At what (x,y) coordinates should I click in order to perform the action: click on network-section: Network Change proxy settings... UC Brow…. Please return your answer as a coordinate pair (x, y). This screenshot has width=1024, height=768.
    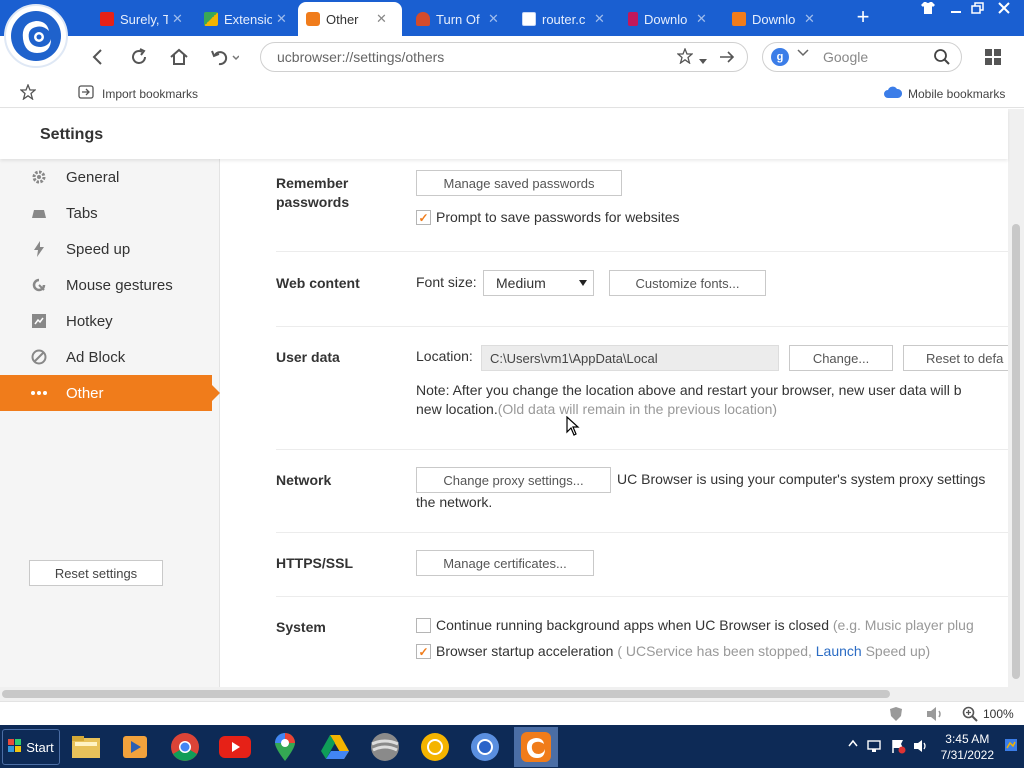
    Looking at the image, I should click on (642, 491).